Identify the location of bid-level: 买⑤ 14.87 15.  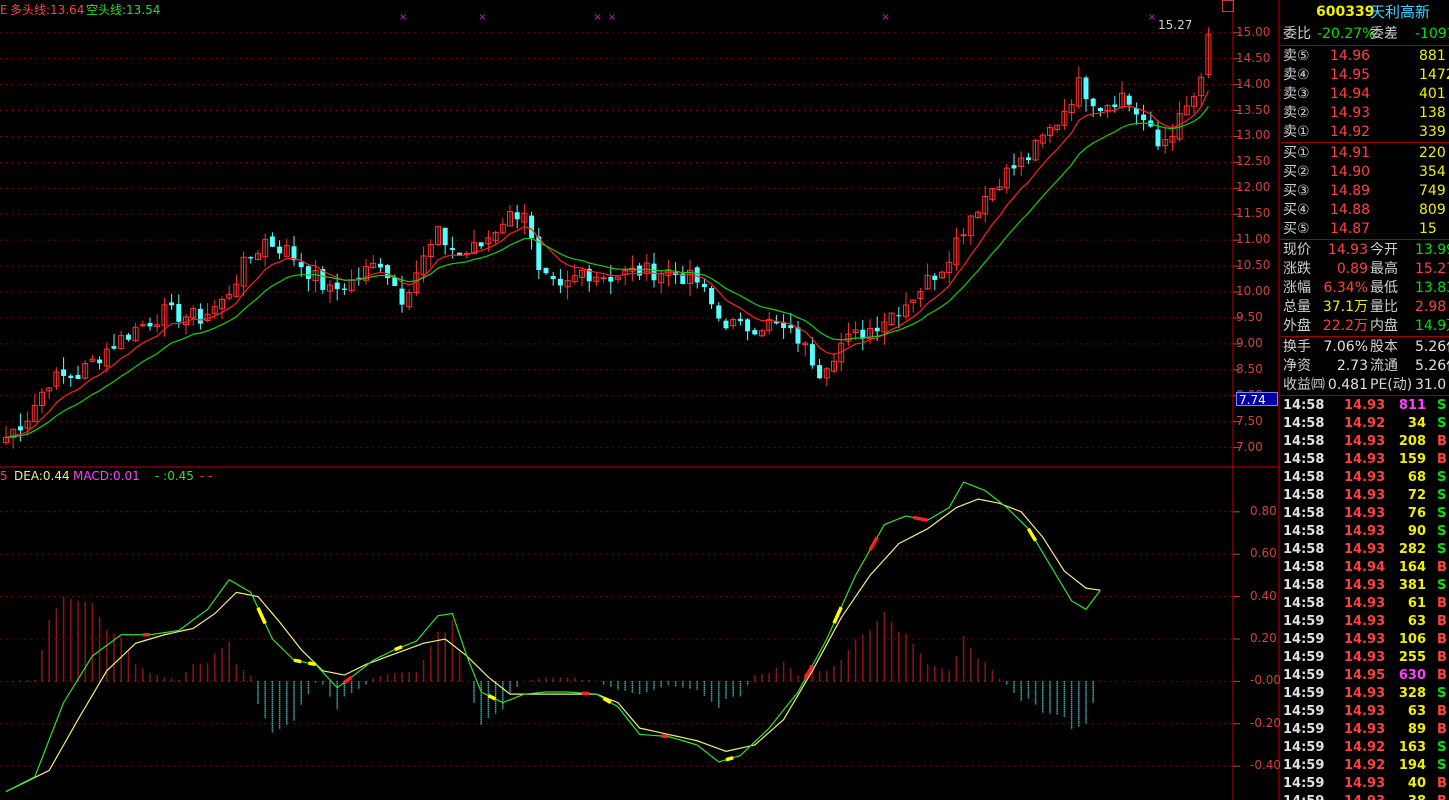
(1365, 229).